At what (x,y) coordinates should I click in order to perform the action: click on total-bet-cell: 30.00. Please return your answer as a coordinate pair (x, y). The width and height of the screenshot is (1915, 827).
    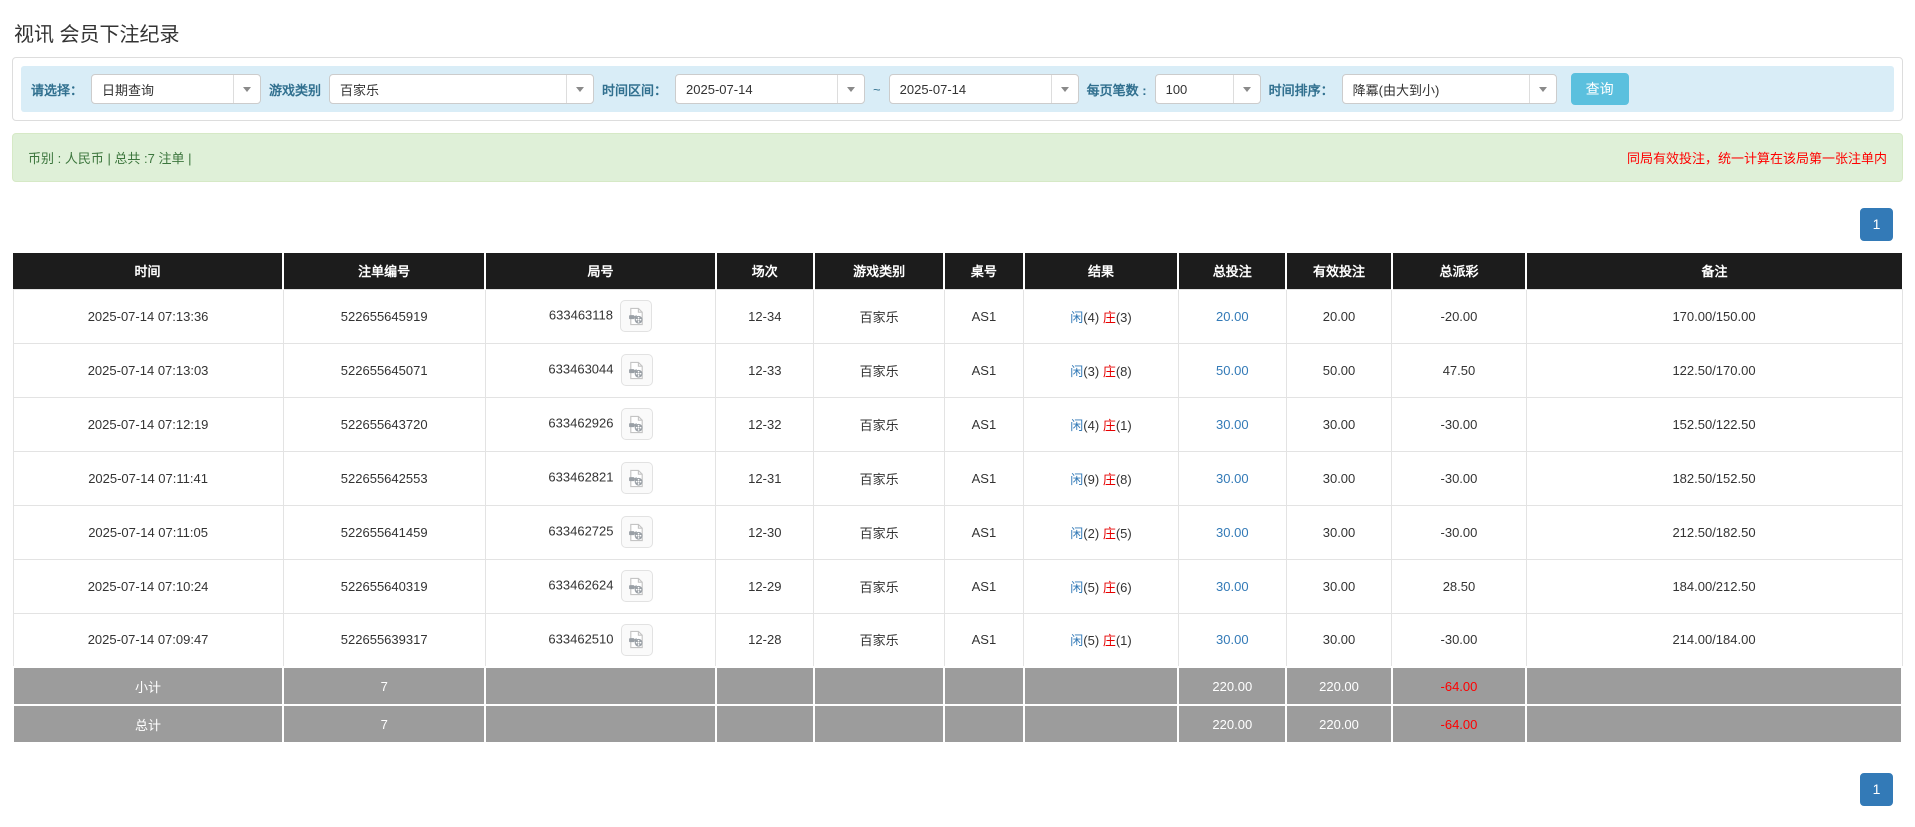
    Looking at the image, I should click on (1232, 478).